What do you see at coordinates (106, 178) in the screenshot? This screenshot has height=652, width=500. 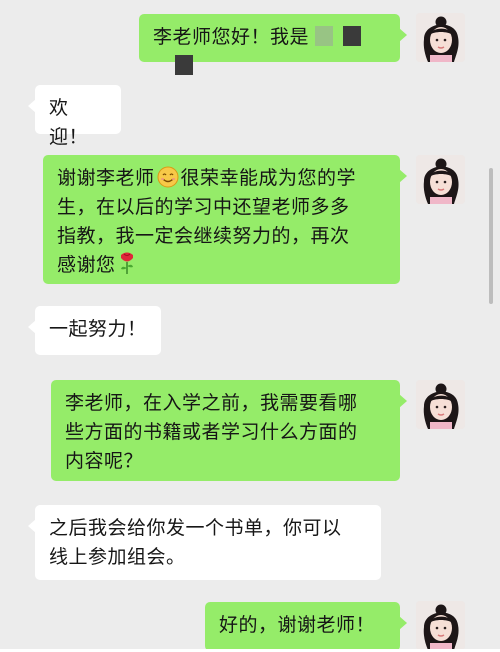 I see `message-text: 谢谢李老师` at bounding box center [106, 178].